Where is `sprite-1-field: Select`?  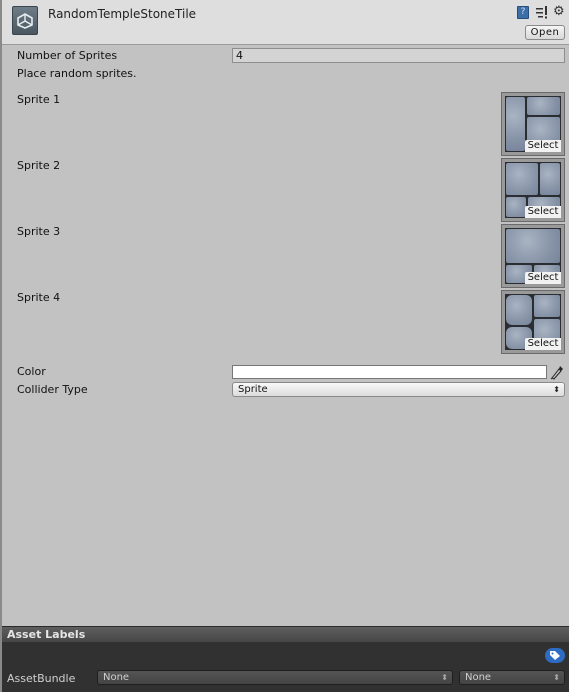
sprite-1-field: Select is located at coordinates (533, 124).